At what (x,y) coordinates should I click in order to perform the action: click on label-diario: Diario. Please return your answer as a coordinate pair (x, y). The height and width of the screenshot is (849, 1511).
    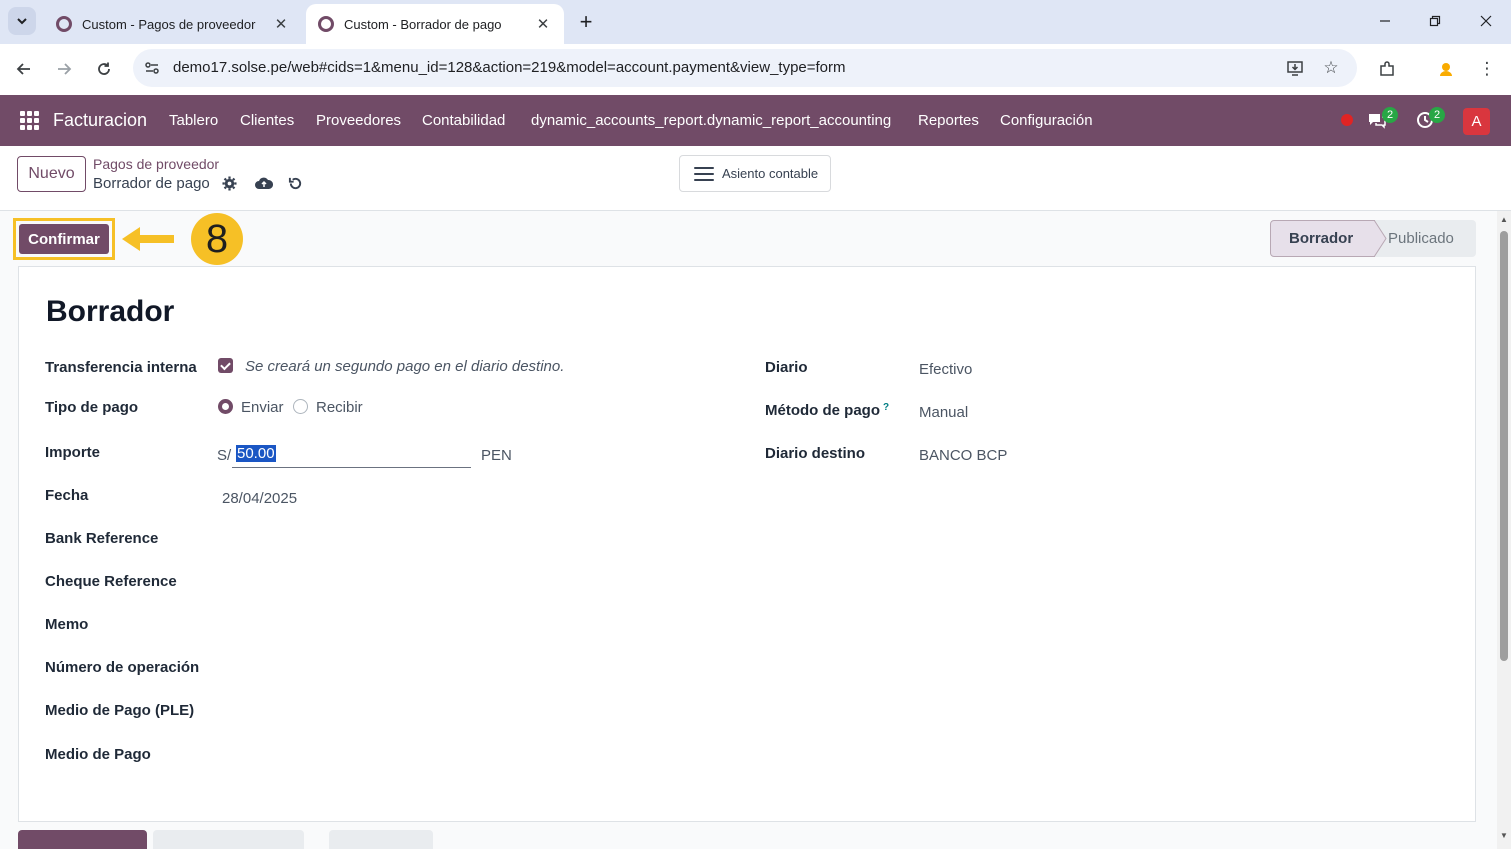
    Looking at the image, I should click on (786, 367).